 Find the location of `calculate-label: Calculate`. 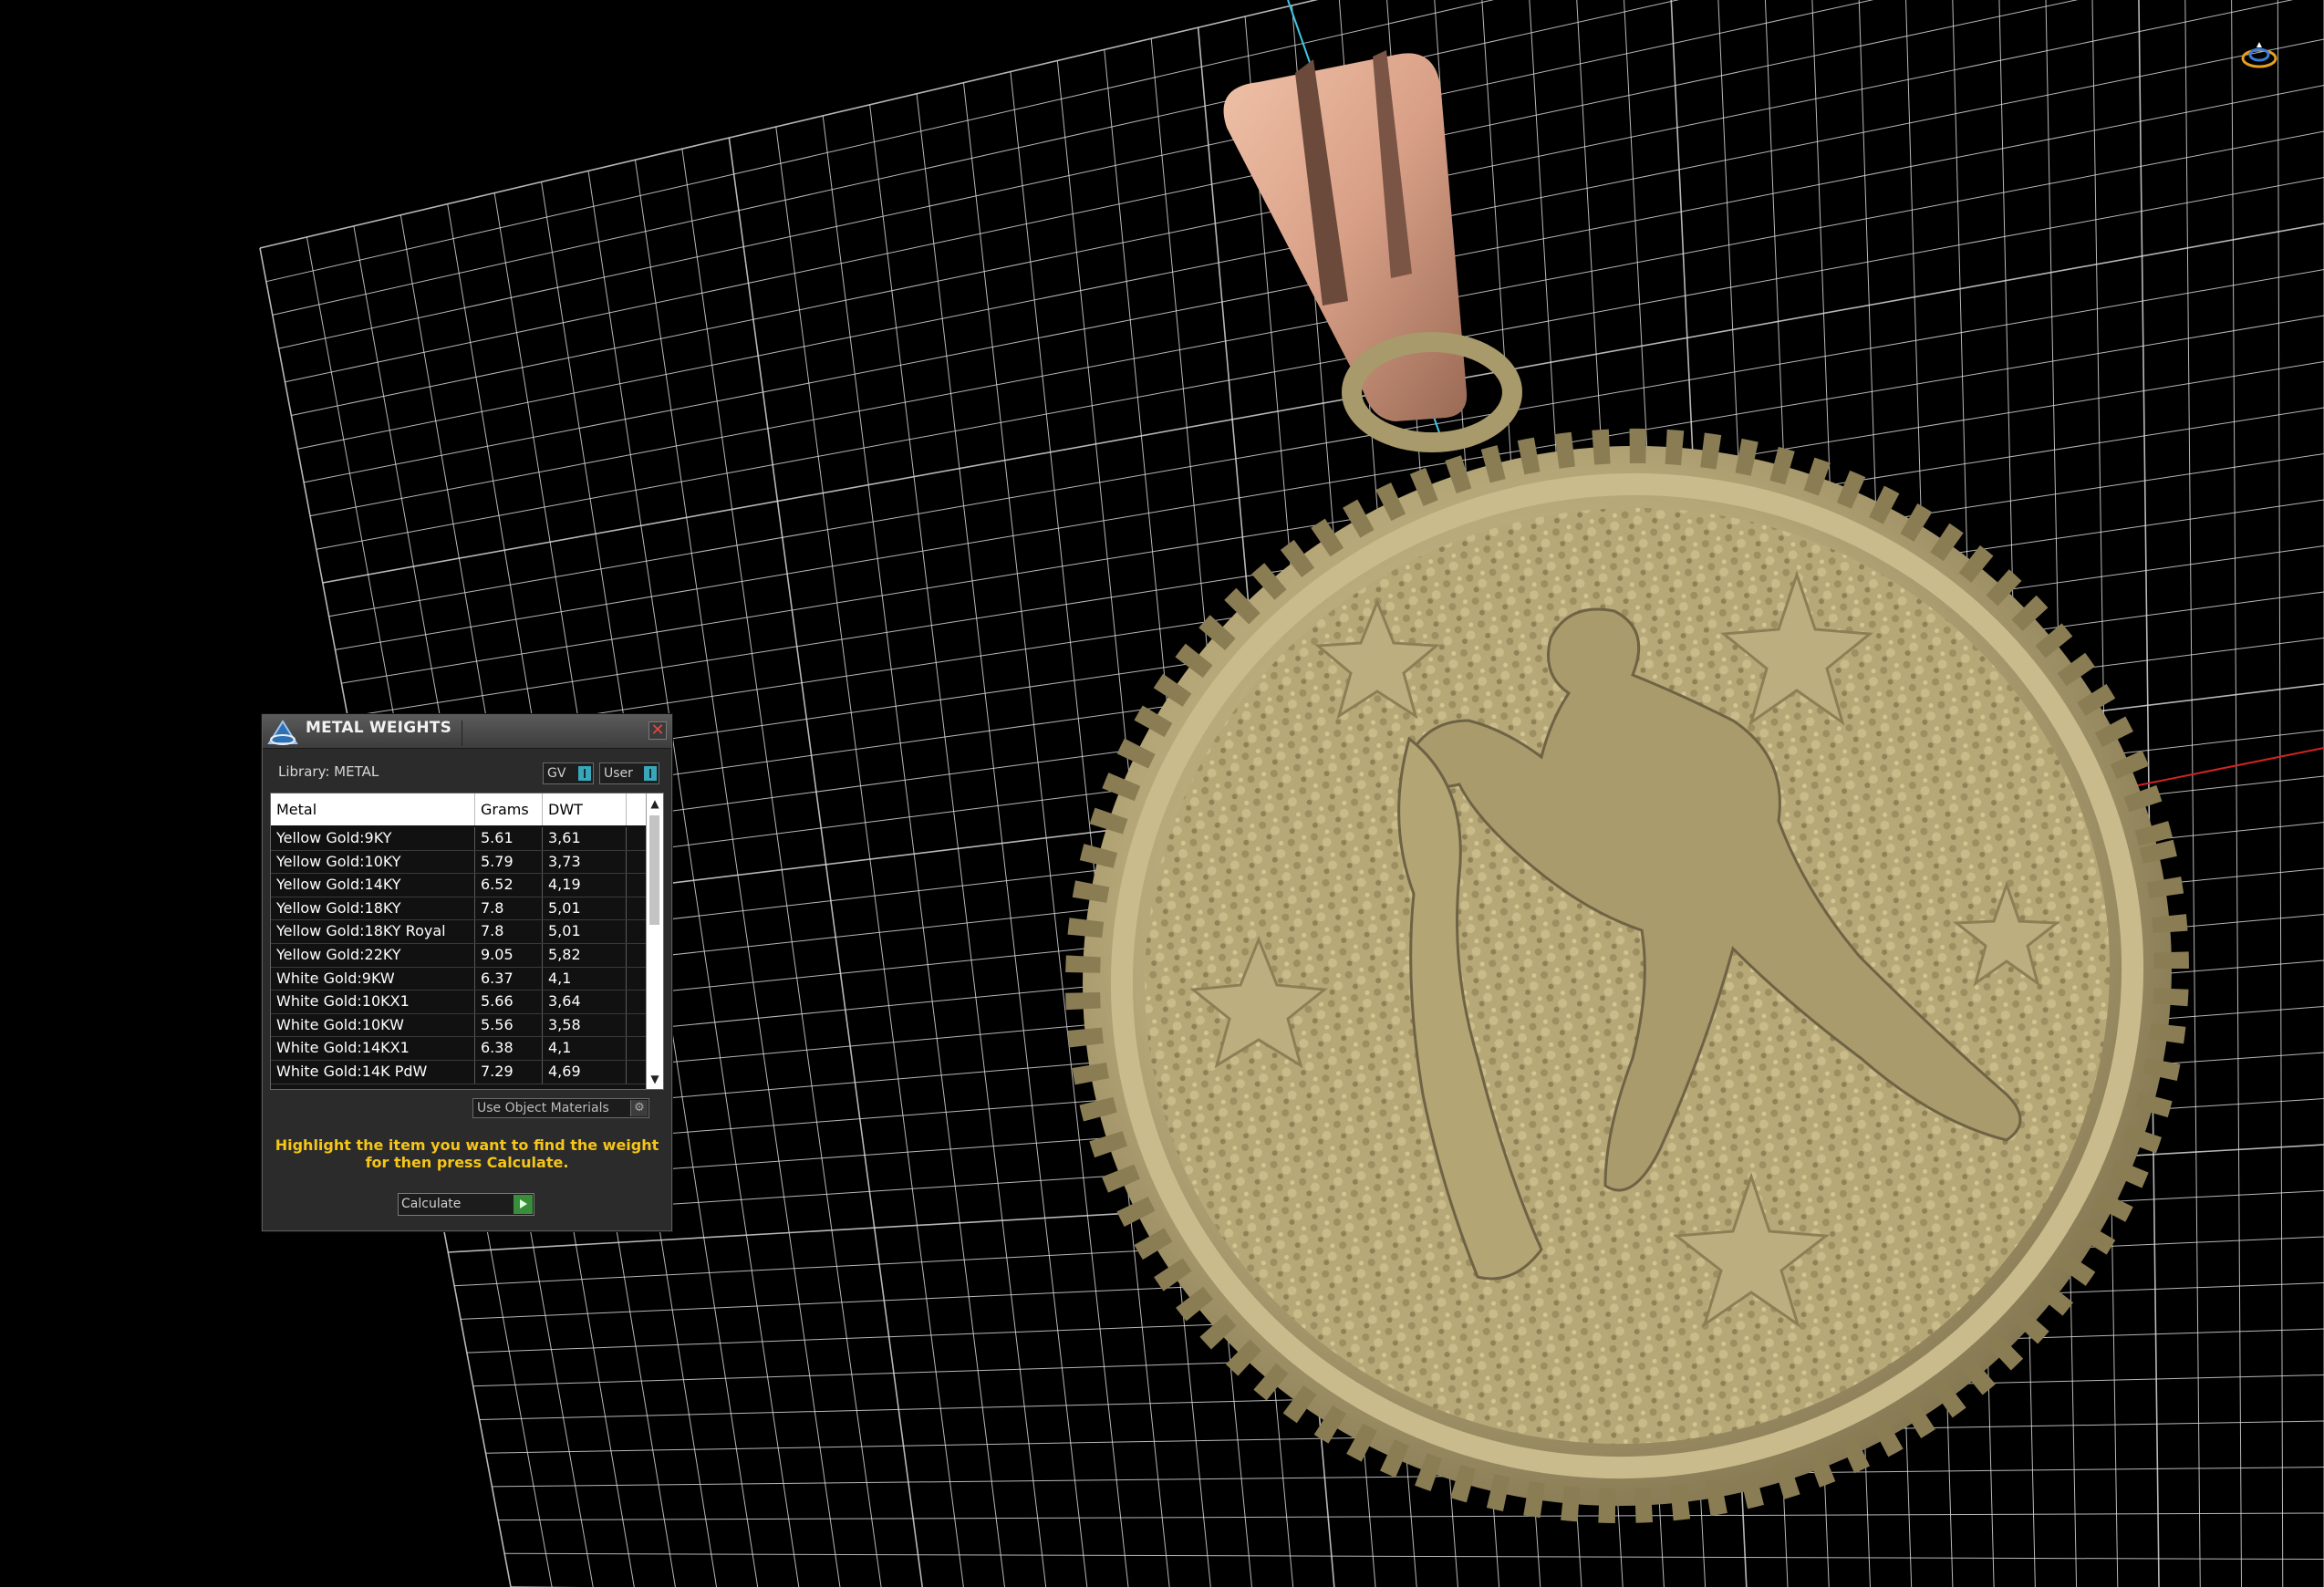

calculate-label: Calculate is located at coordinates (431, 1204).